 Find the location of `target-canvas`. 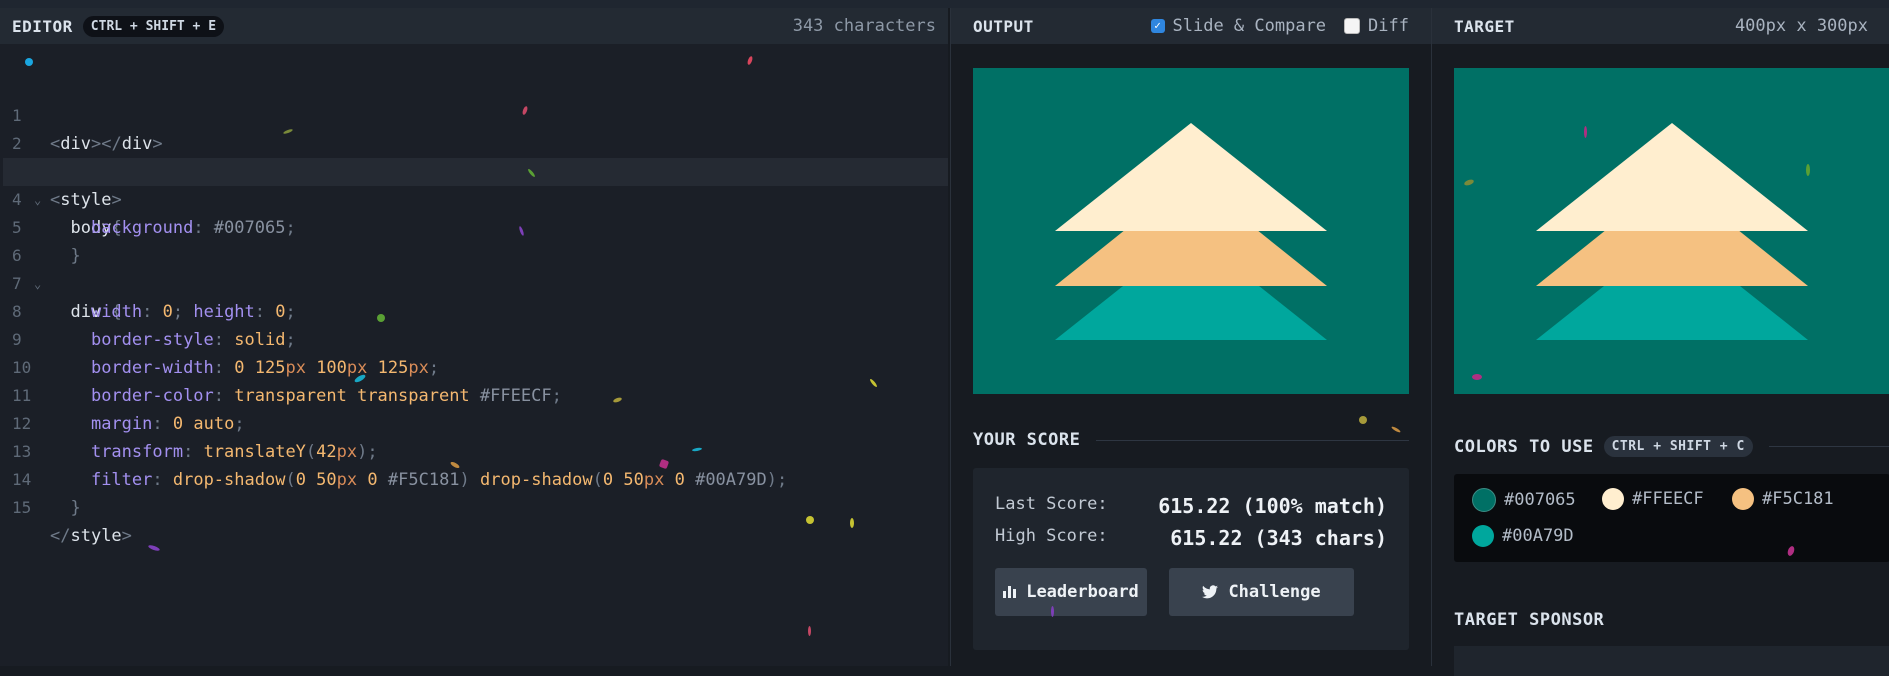

target-canvas is located at coordinates (1671, 231).